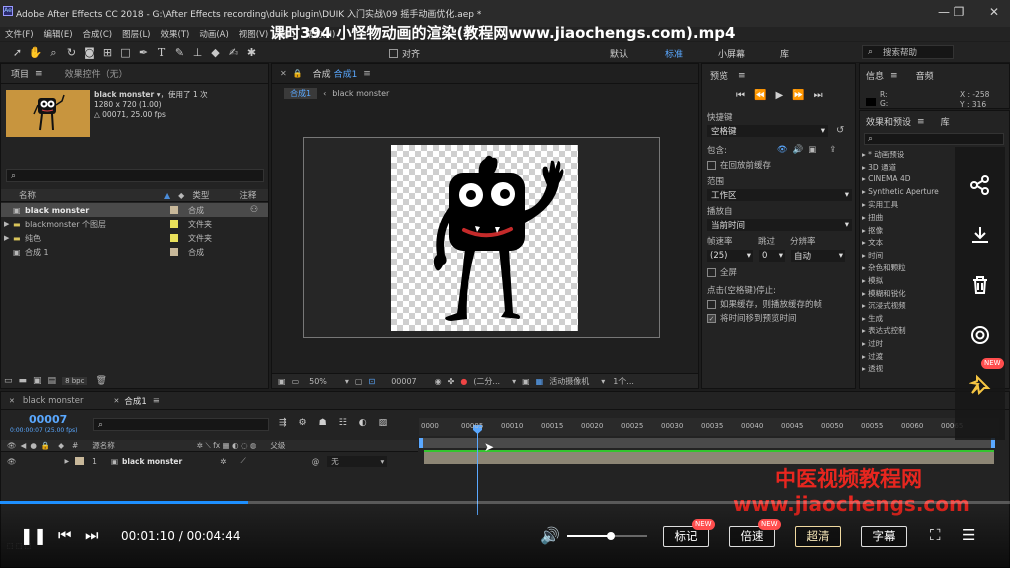 This screenshot has height=568, width=1010. I want to click on shy-layers-icon: ☗, so click(323, 423).